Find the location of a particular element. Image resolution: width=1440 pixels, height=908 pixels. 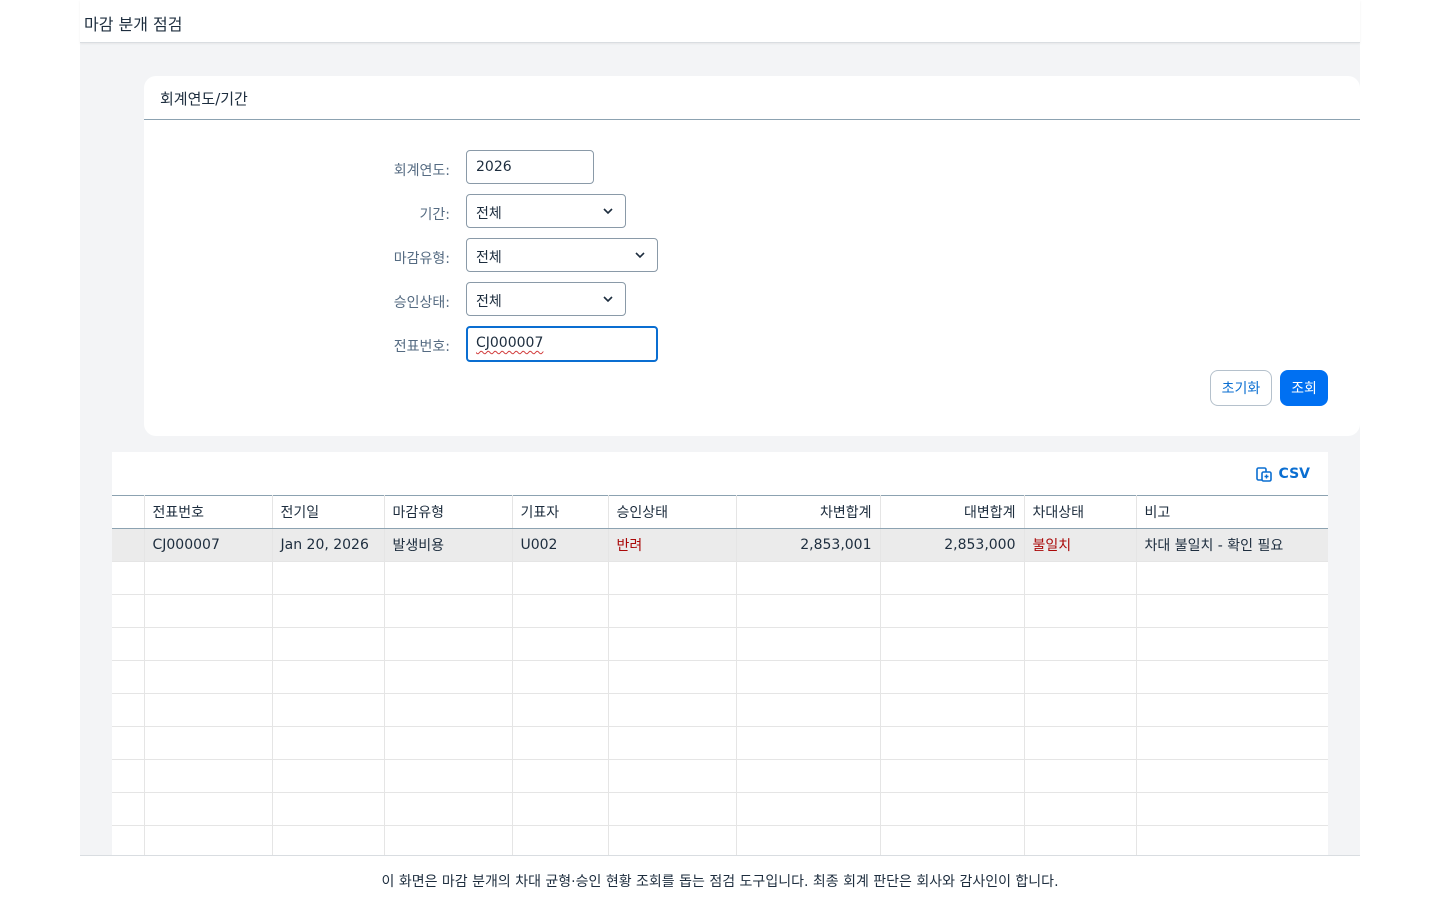

closing-type-row: 마감유형: 전체 is located at coordinates (752, 256).